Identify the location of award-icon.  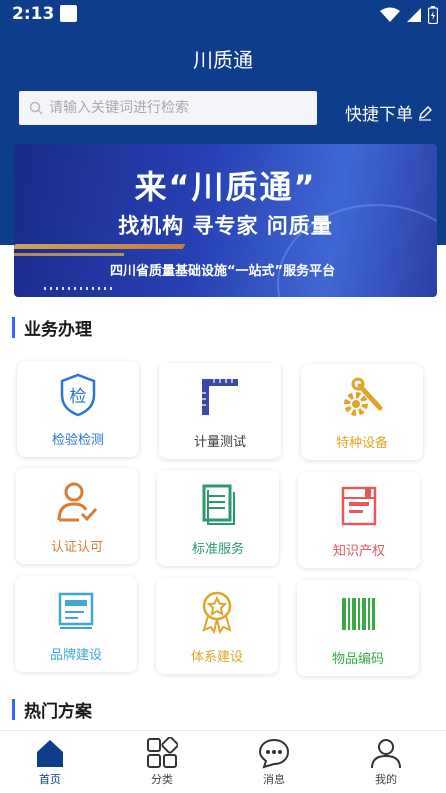
(217, 612).